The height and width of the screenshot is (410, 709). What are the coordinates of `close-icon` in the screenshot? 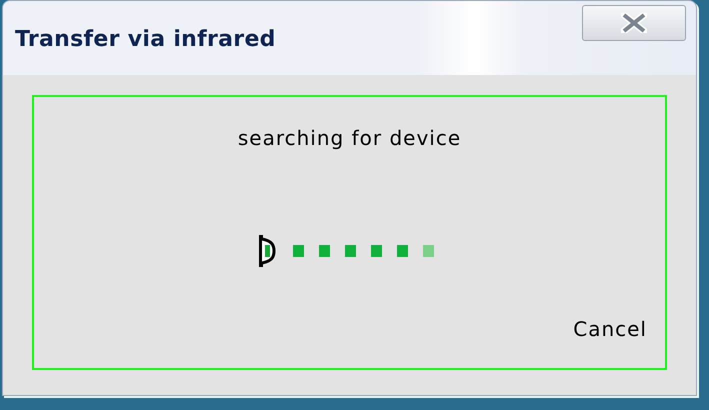 It's located at (634, 23).